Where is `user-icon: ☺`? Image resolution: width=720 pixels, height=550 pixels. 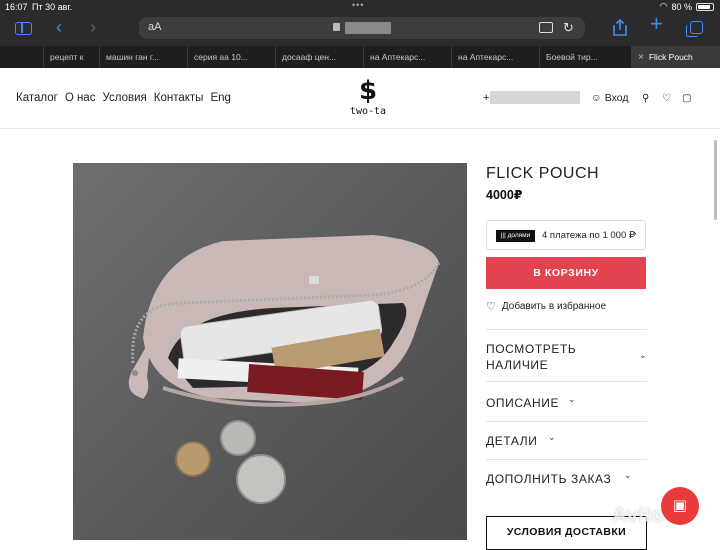
user-icon: ☺ is located at coordinates (596, 98).